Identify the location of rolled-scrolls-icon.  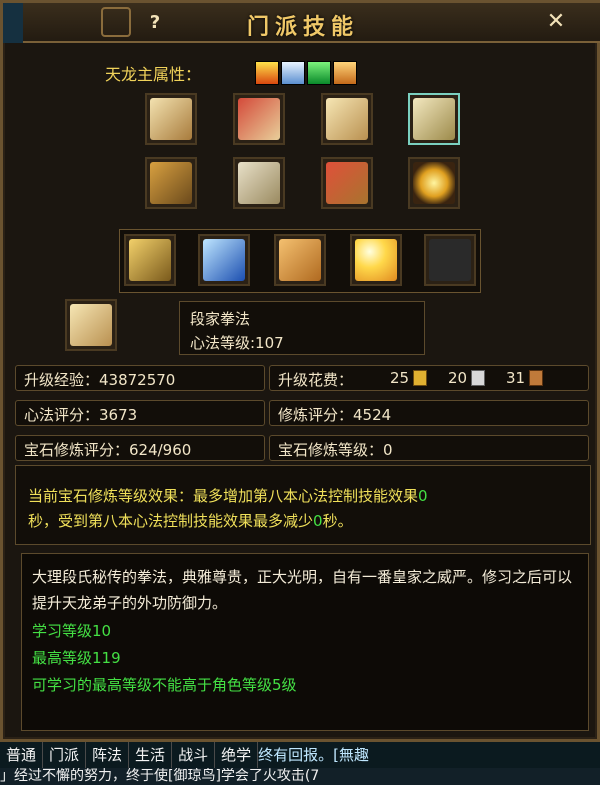
(259, 119).